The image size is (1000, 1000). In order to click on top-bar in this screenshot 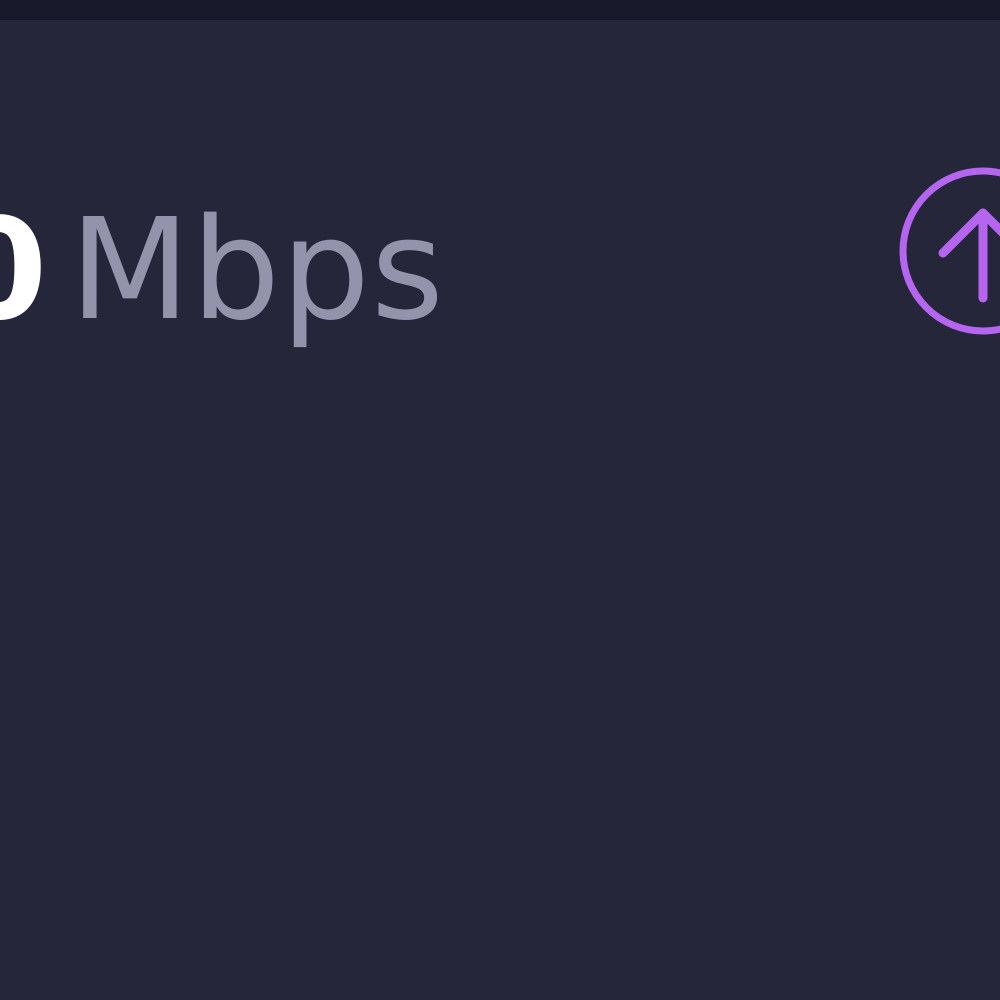, I will do `click(500, 10)`.